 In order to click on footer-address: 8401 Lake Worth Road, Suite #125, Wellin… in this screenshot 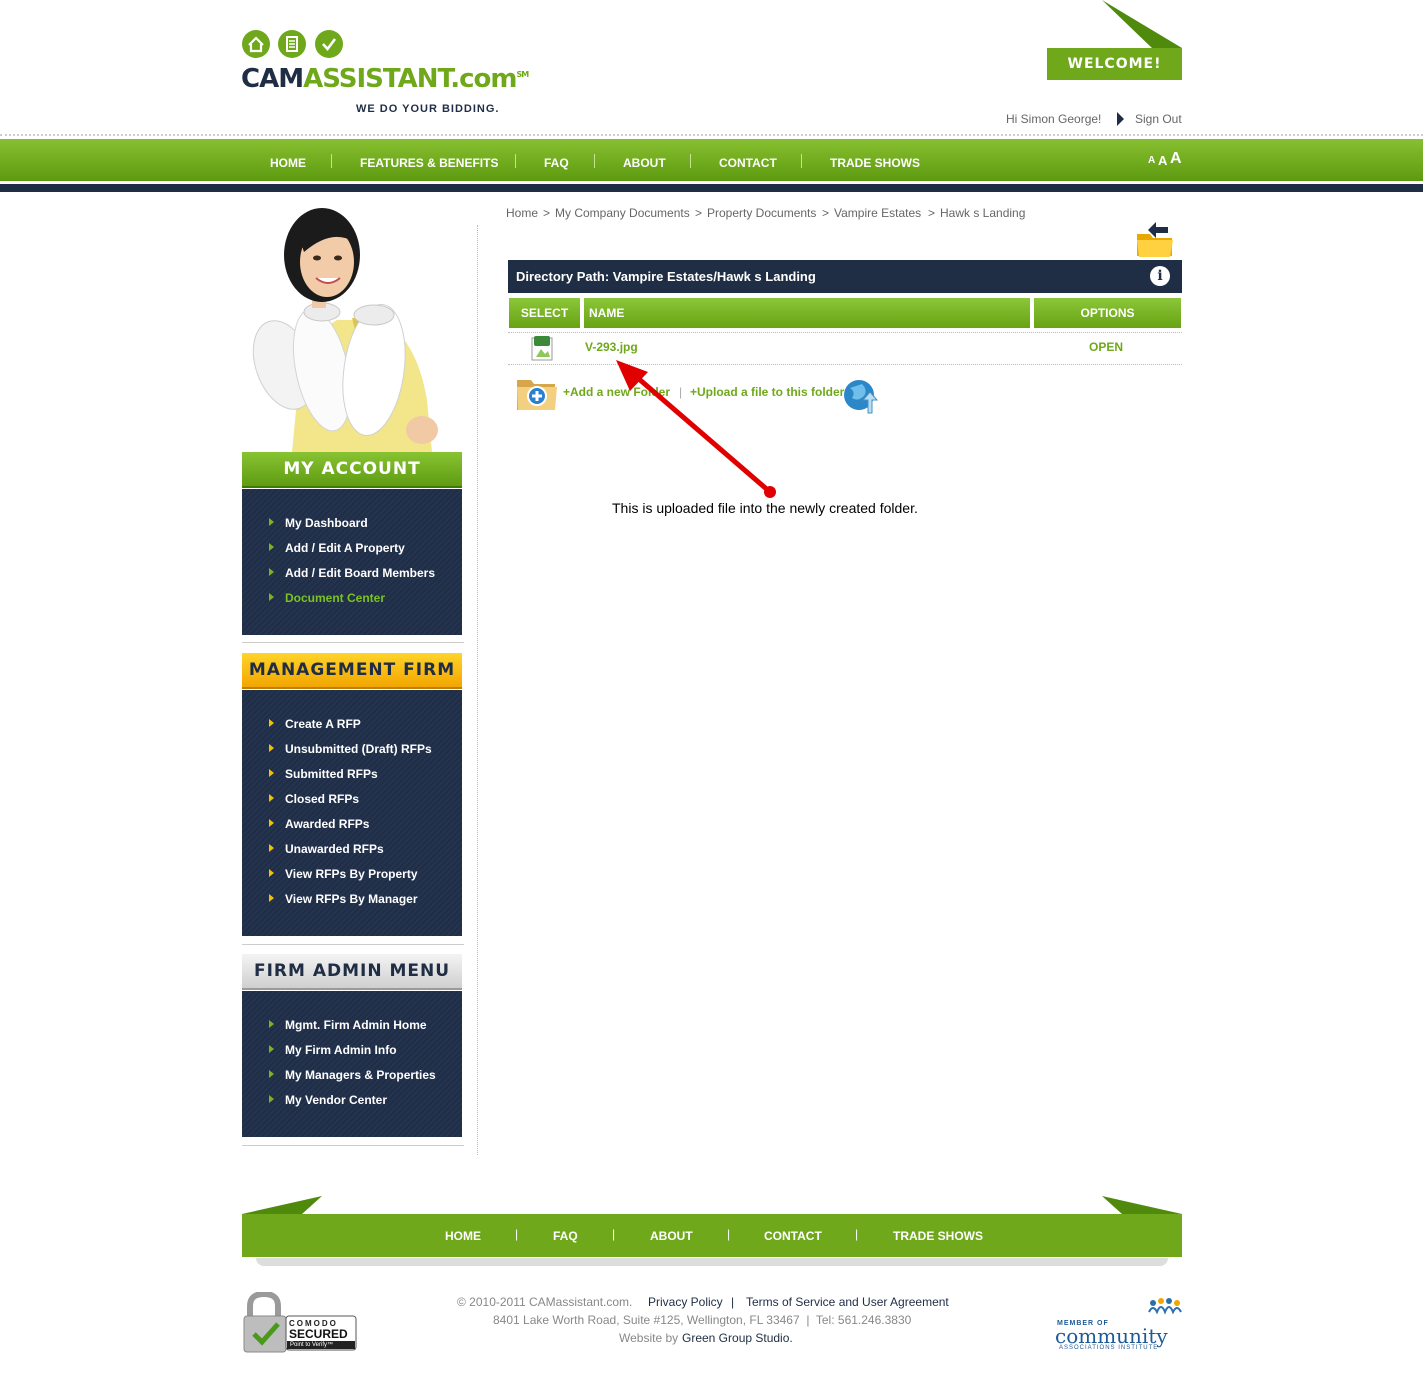, I will do `click(702, 1320)`.